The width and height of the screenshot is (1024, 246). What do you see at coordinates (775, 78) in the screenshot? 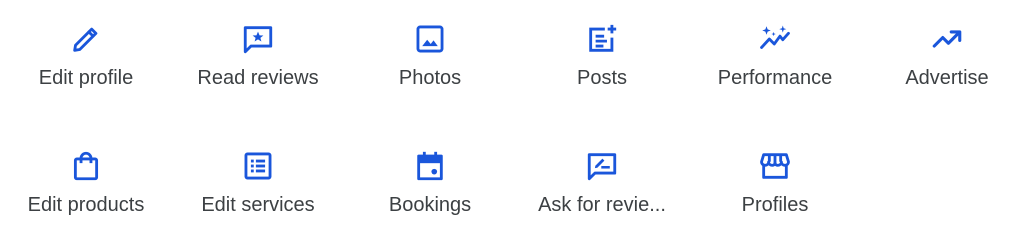
I see `performance-label: Performance` at bounding box center [775, 78].